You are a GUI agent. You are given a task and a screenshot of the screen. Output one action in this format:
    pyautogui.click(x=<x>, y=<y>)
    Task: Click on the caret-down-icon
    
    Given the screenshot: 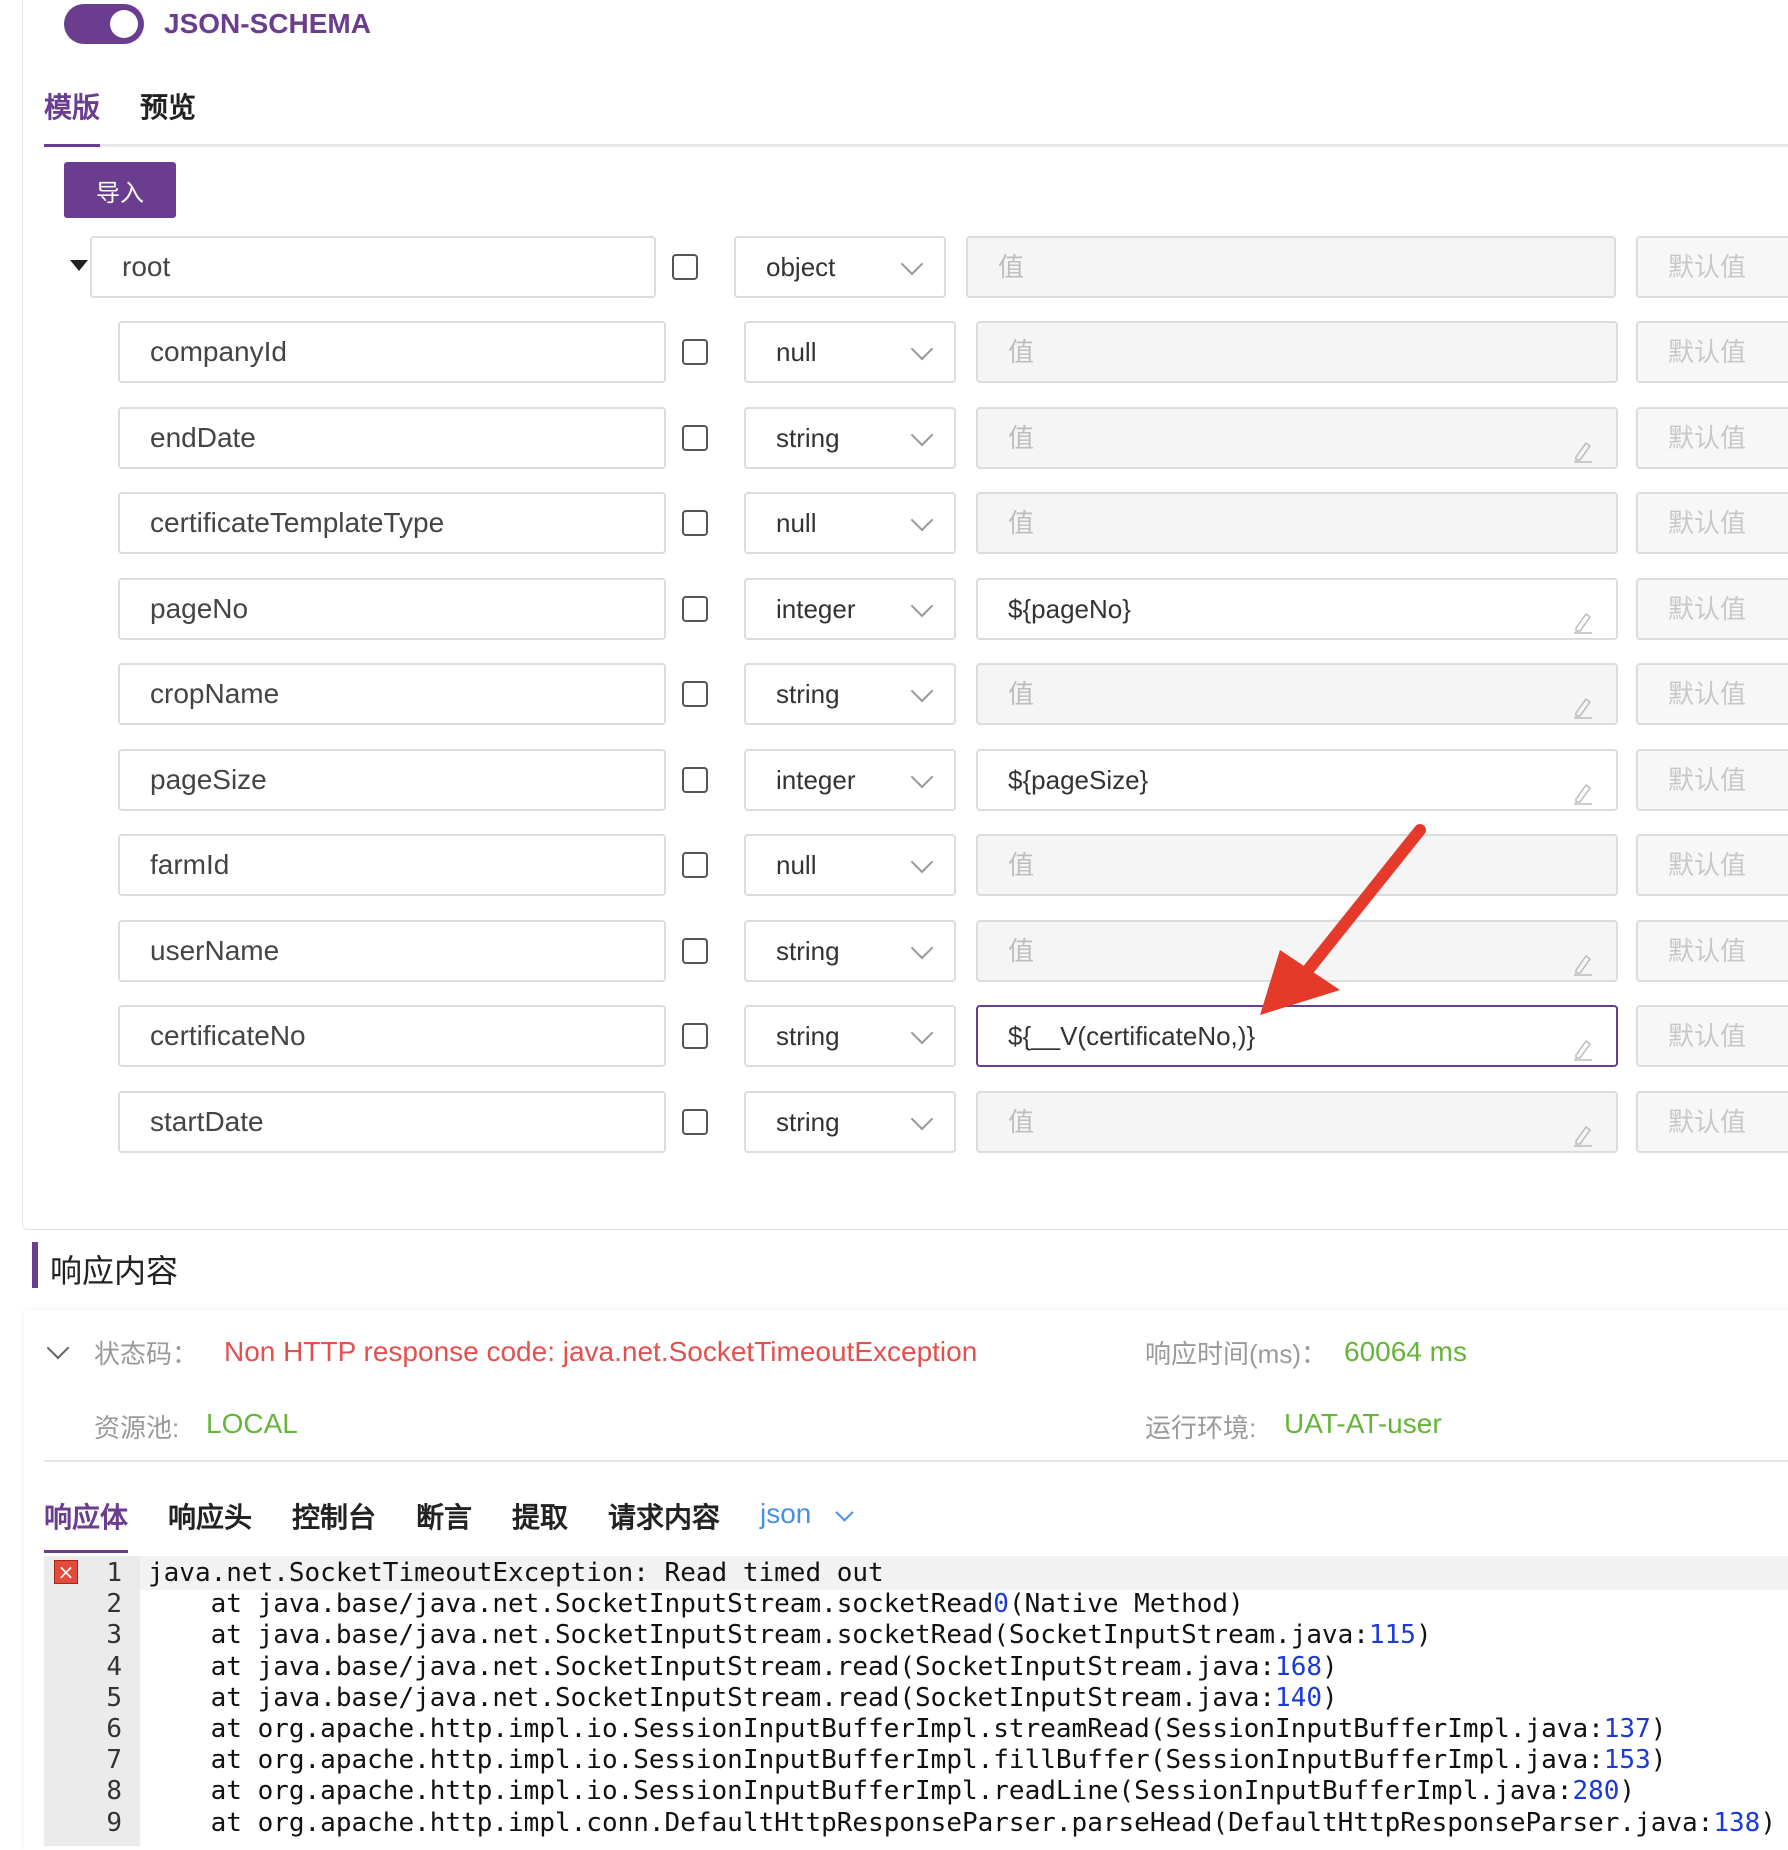 What is the action you would take?
    pyautogui.click(x=79, y=265)
    